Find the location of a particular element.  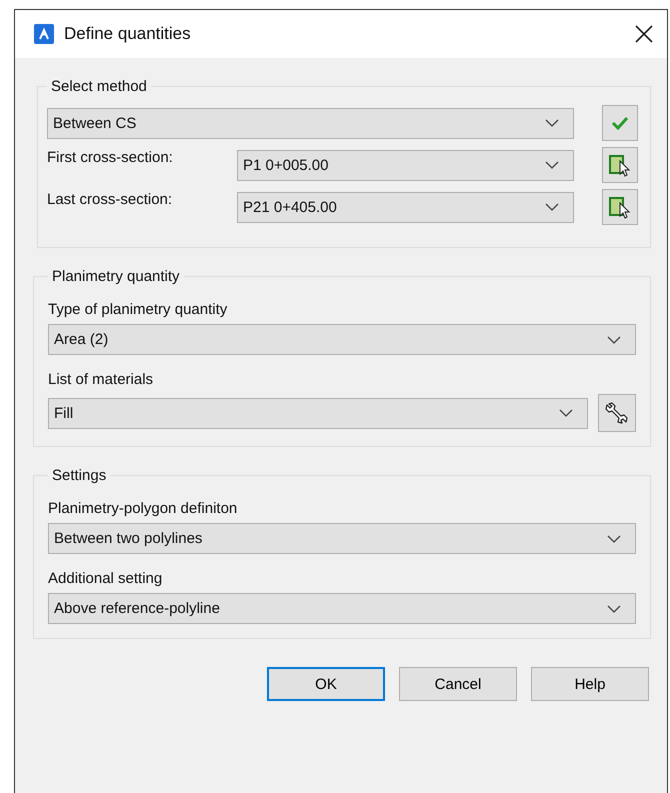

wrench-icon is located at coordinates (617, 413).